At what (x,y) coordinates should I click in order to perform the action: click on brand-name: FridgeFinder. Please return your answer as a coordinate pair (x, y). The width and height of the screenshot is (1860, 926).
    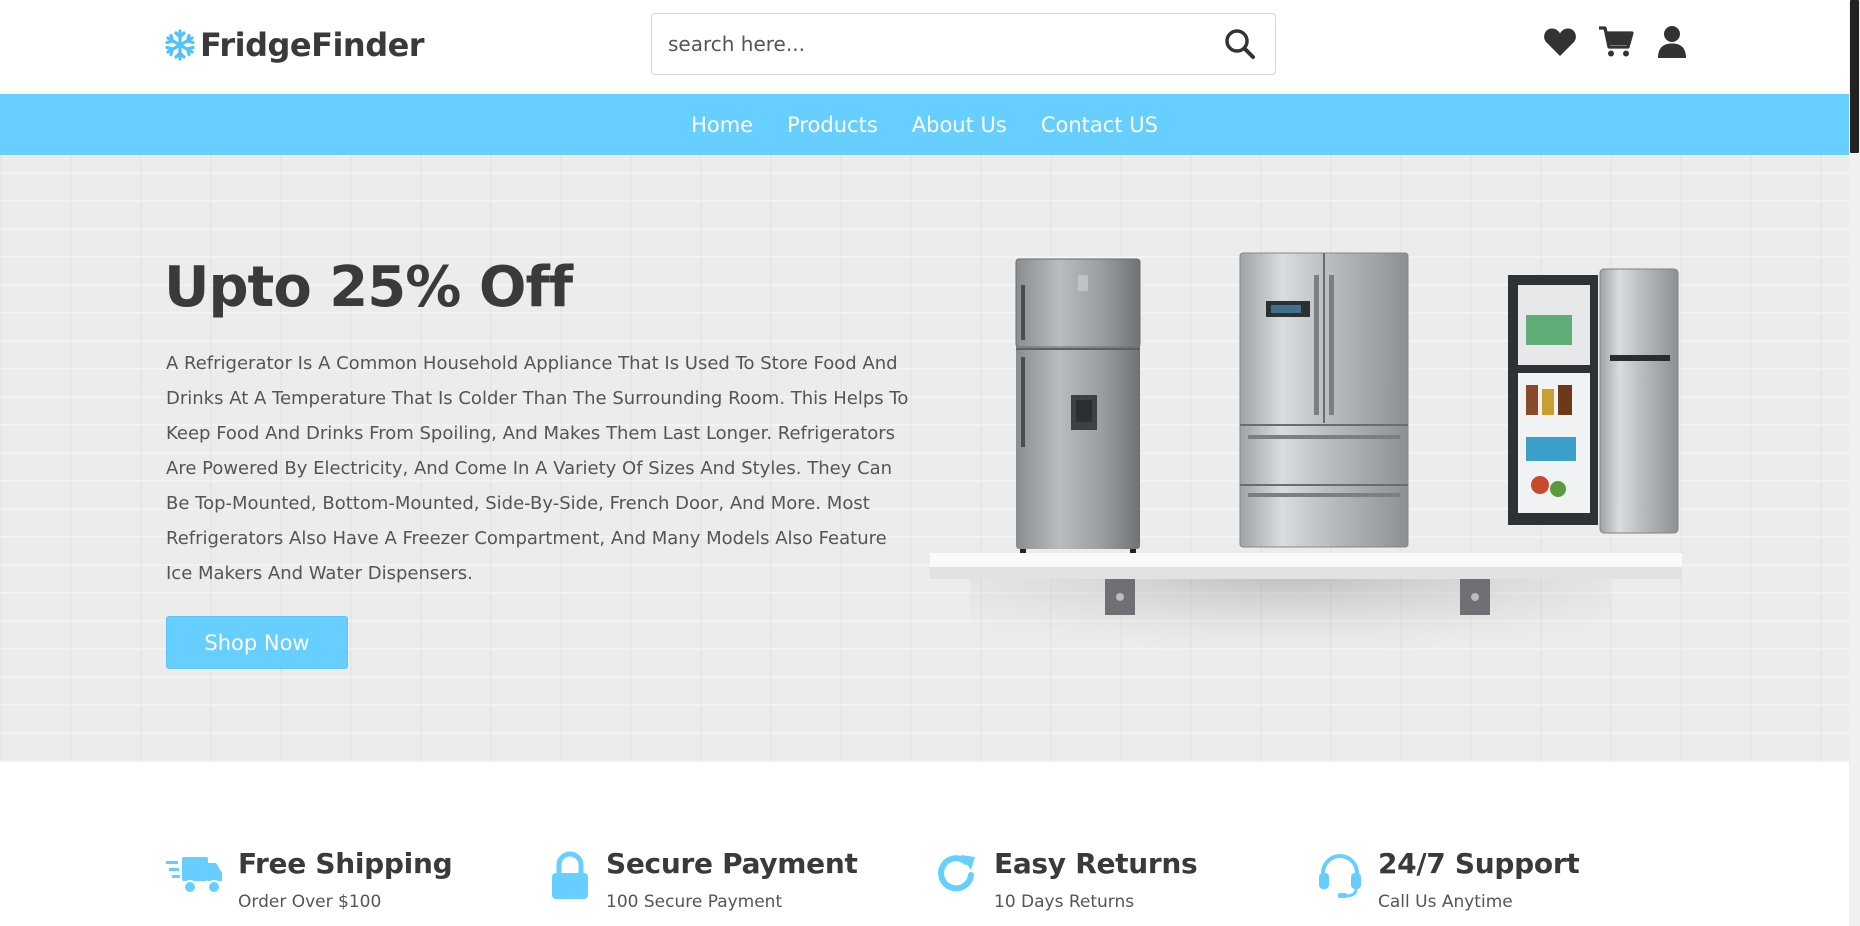
    Looking at the image, I should click on (312, 45).